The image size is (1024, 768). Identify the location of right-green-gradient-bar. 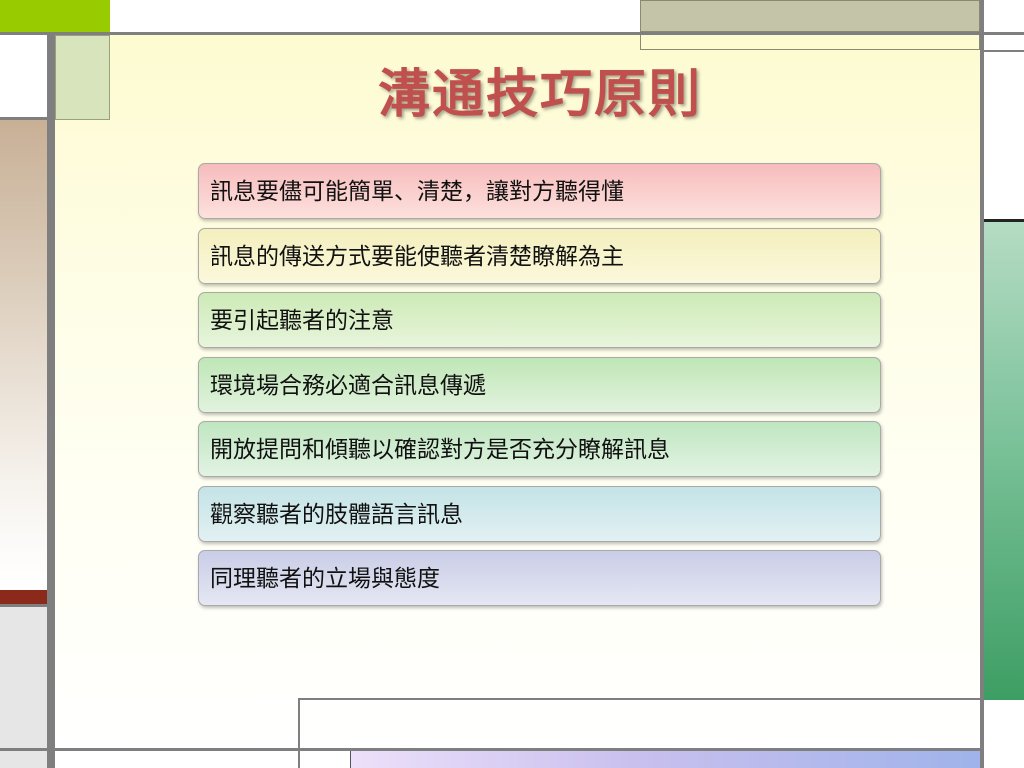
(1004, 461).